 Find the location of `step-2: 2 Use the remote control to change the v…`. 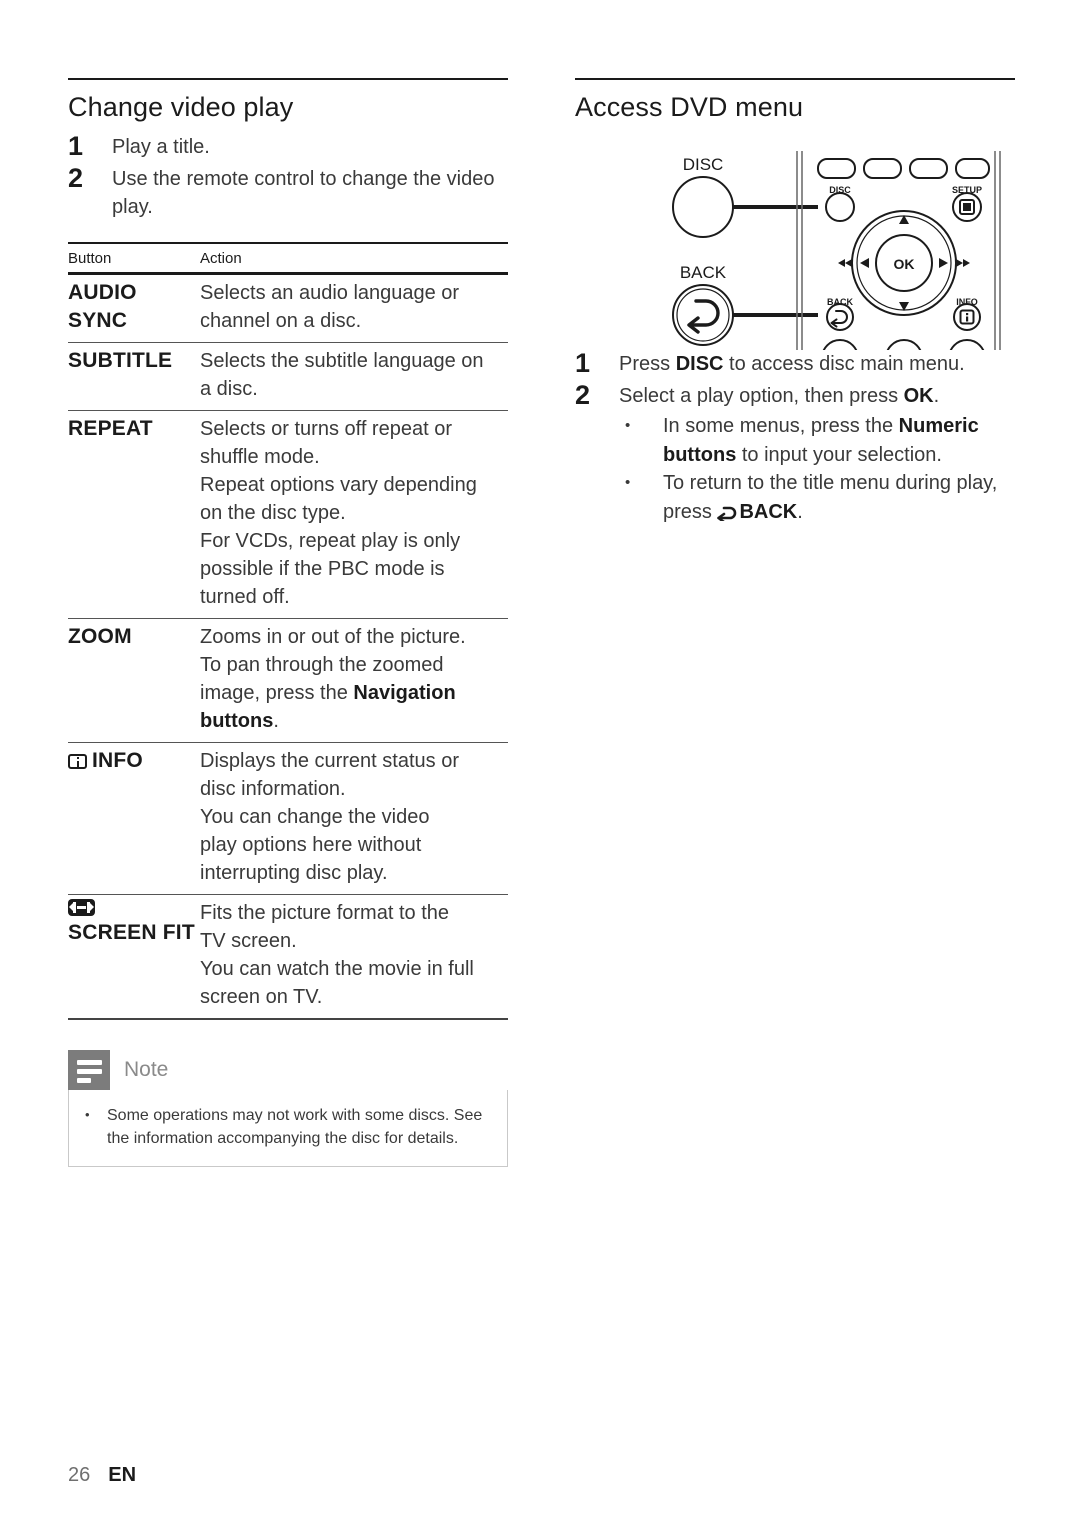

step-2: 2 Use the remote control to change the v… is located at coordinates (288, 192).